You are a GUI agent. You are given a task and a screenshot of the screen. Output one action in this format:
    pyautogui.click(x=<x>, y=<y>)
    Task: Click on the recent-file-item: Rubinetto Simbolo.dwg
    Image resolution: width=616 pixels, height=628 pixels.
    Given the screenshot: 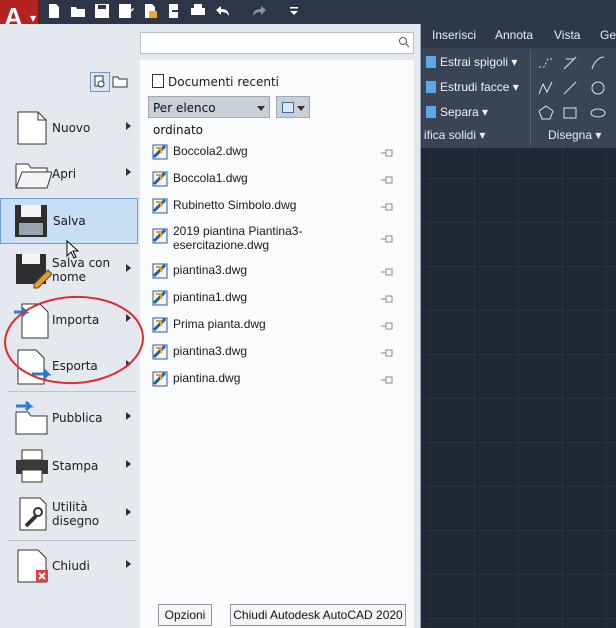 What is the action you would take?
    pyautogui.click(x=280, y=206)
    